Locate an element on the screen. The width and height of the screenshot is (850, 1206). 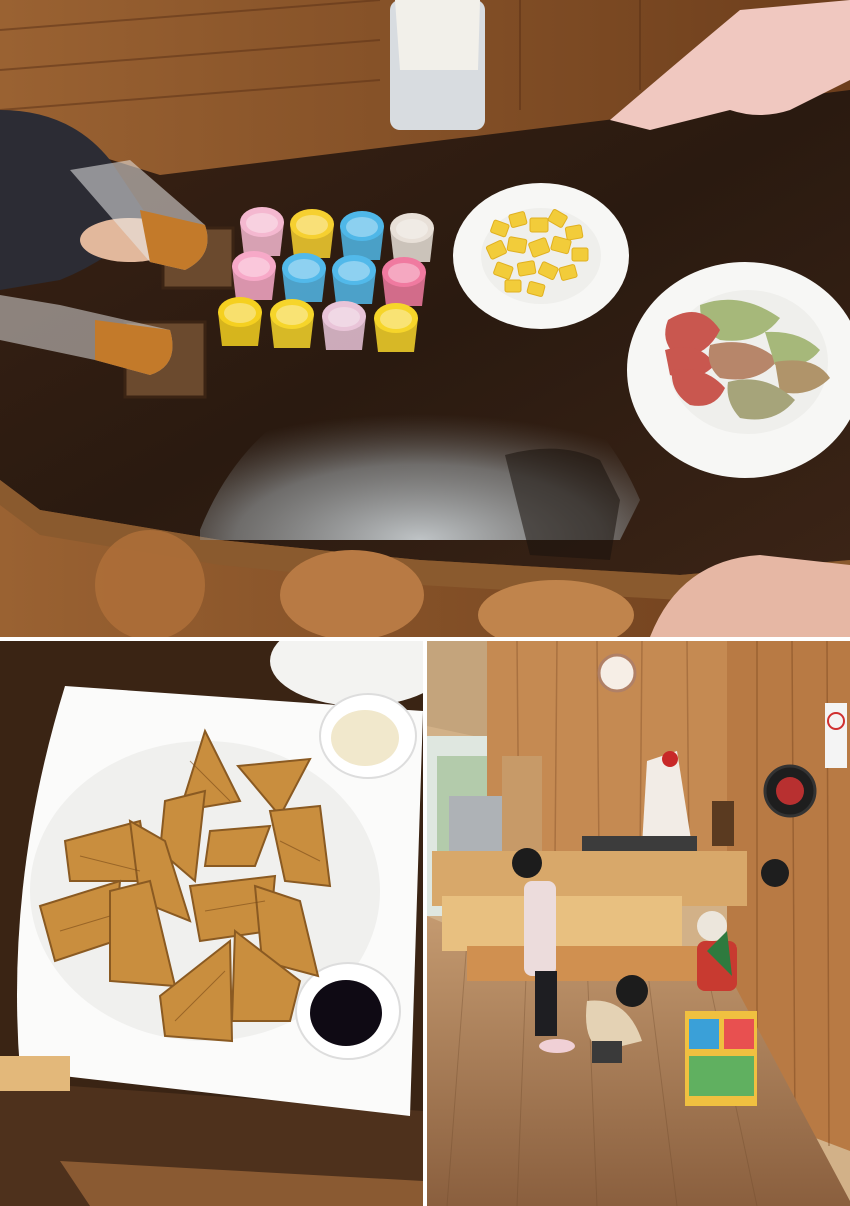
stool-far-left is located at coordinates (150, 583).